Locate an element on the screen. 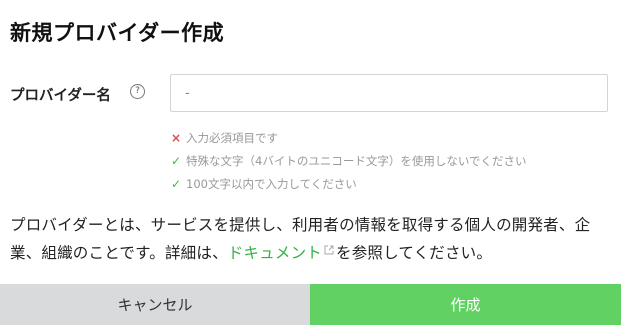 The height and width of the screenshot is (325, 621). help-circle-icon: ? is located at coordinates (137, 91).